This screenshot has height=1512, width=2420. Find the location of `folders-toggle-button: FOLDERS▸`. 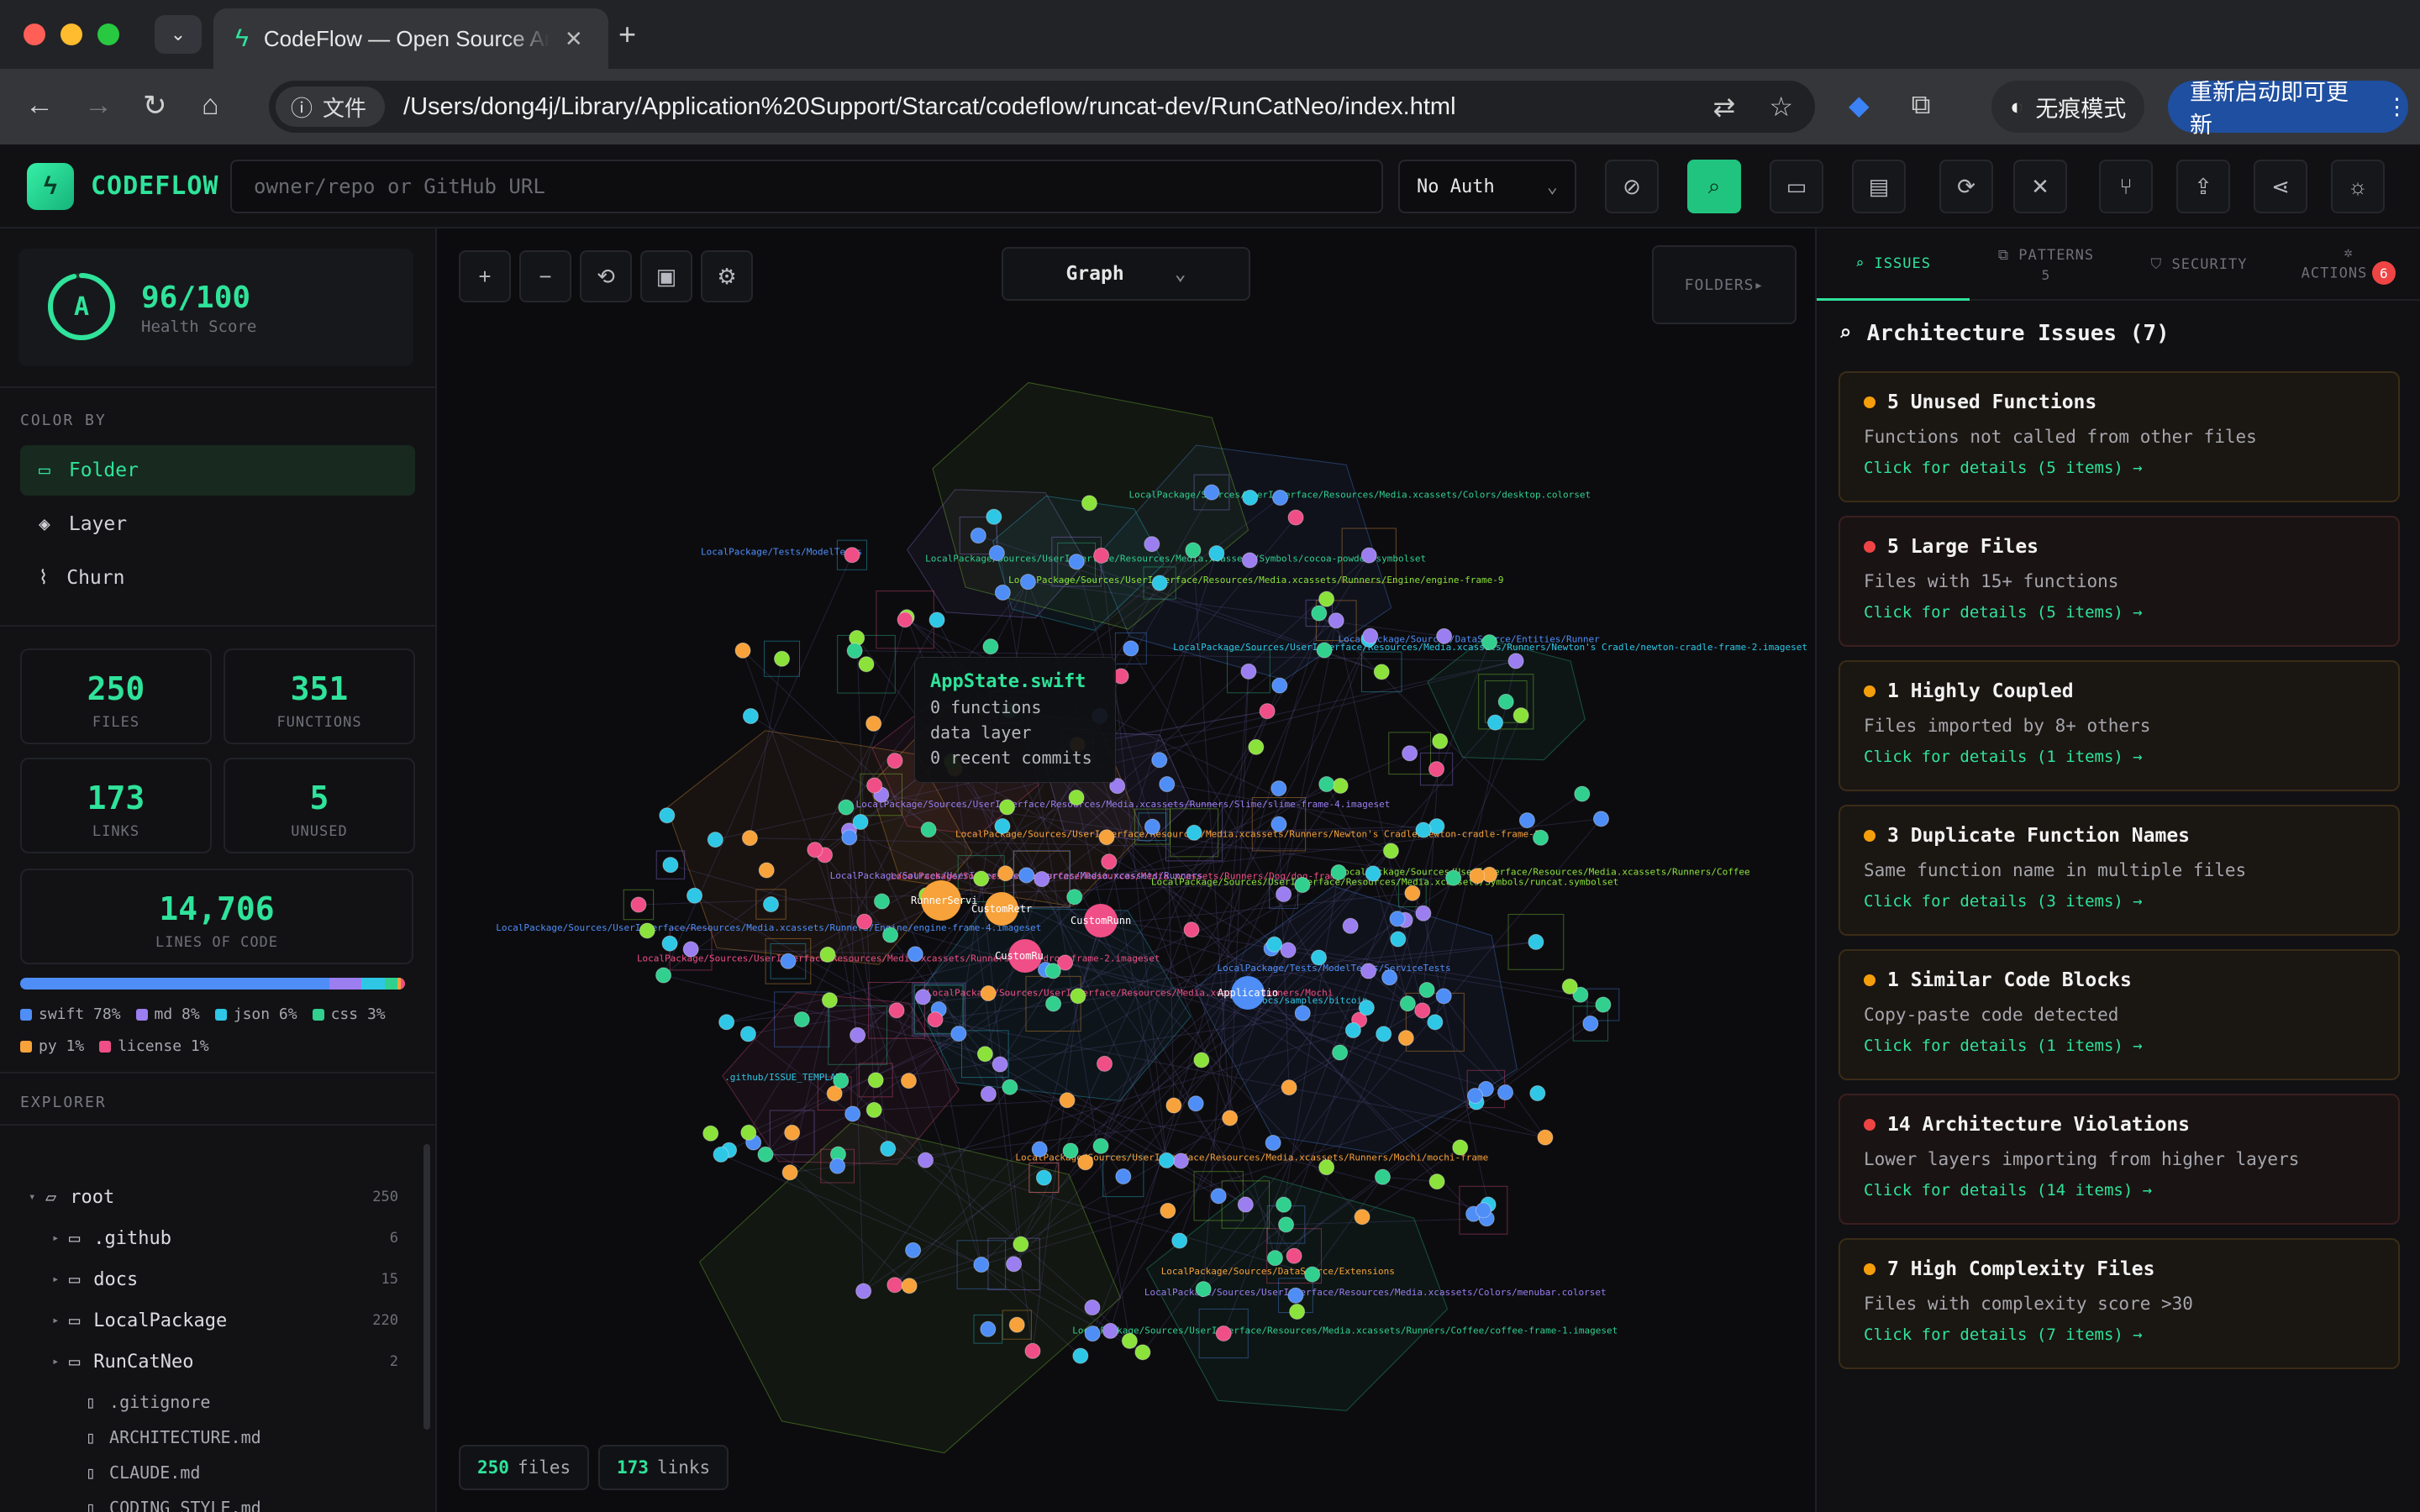

folders-toggle-button: FOLDERS▸ is located at coordinates (1725, 284).